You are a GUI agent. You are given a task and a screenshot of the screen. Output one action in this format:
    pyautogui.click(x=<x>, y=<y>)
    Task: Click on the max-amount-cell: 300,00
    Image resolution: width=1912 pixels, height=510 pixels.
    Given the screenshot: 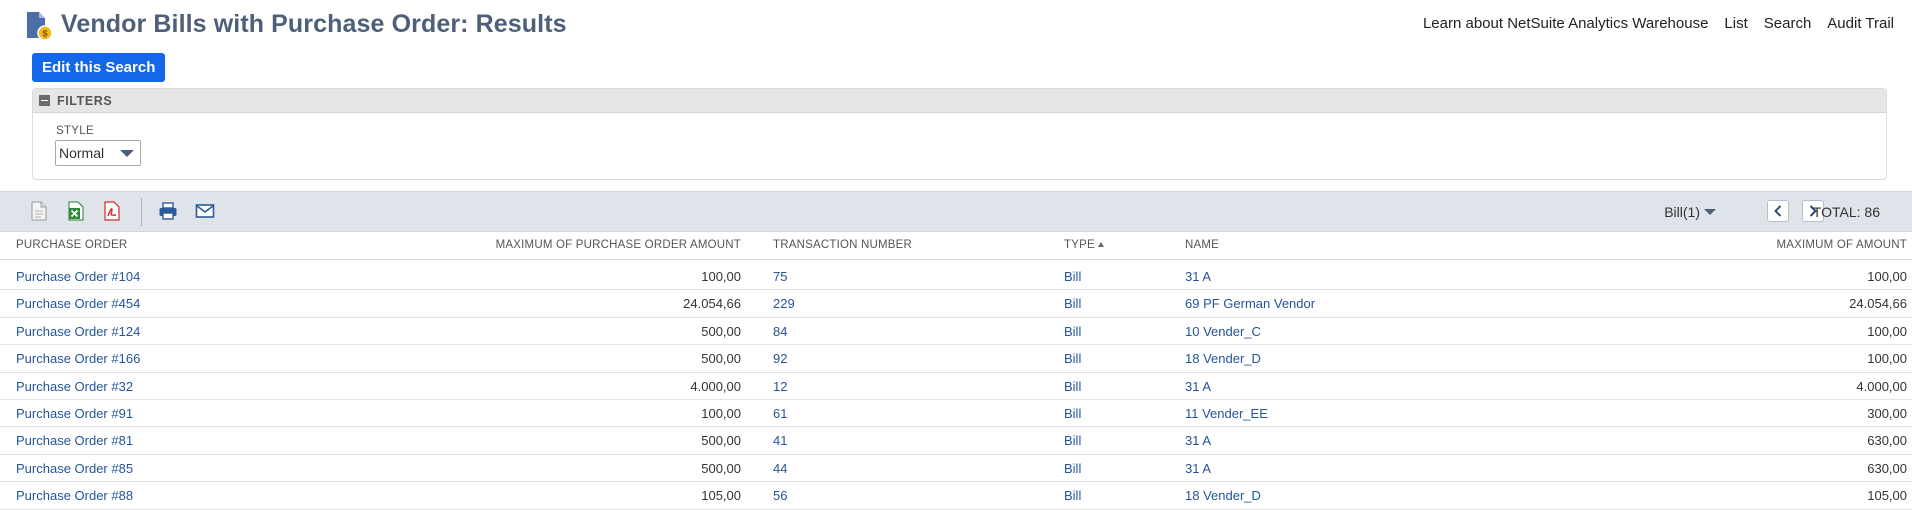 What is the action you would take?
    pyautogui.click(x=1887, y=413)
    